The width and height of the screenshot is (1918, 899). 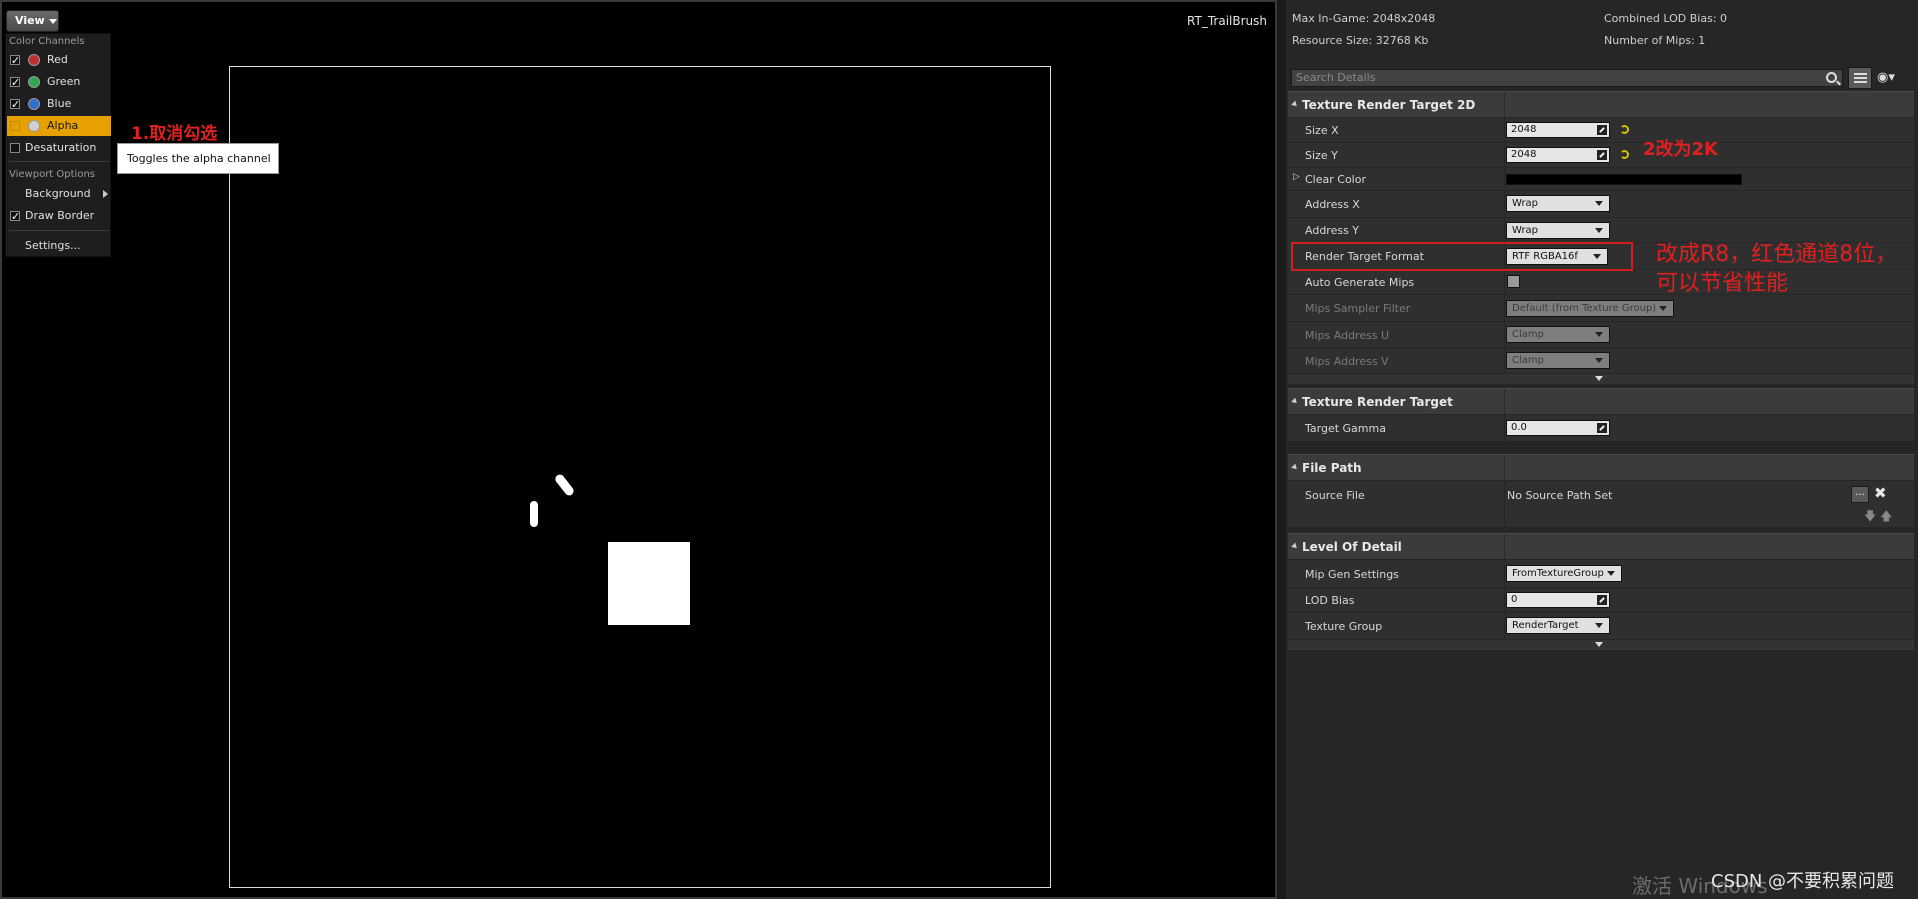 What do you see at coordinates (1360, 282) in the screenshot?
I see `auto-generate-mips-label: Auto Generate Mips` at bounding box center [1360, 282].